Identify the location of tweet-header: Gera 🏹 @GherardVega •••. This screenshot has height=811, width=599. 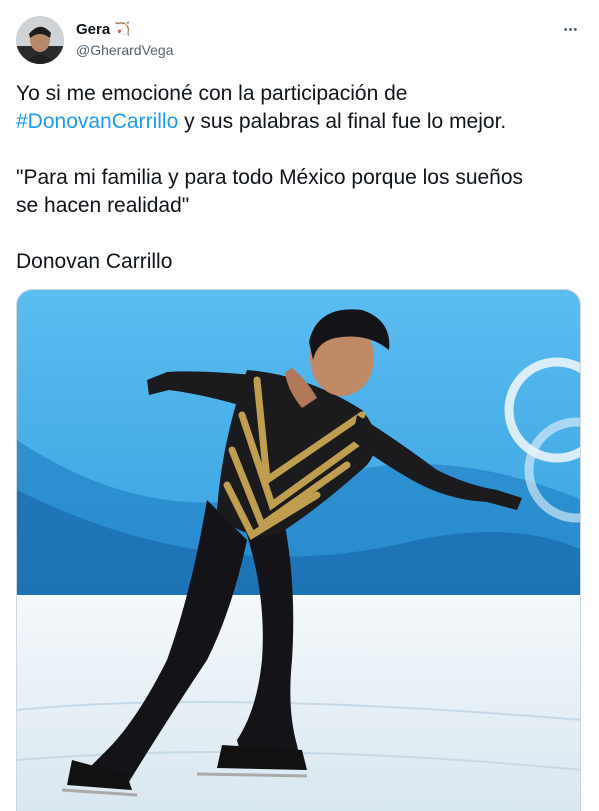
(299, 41).